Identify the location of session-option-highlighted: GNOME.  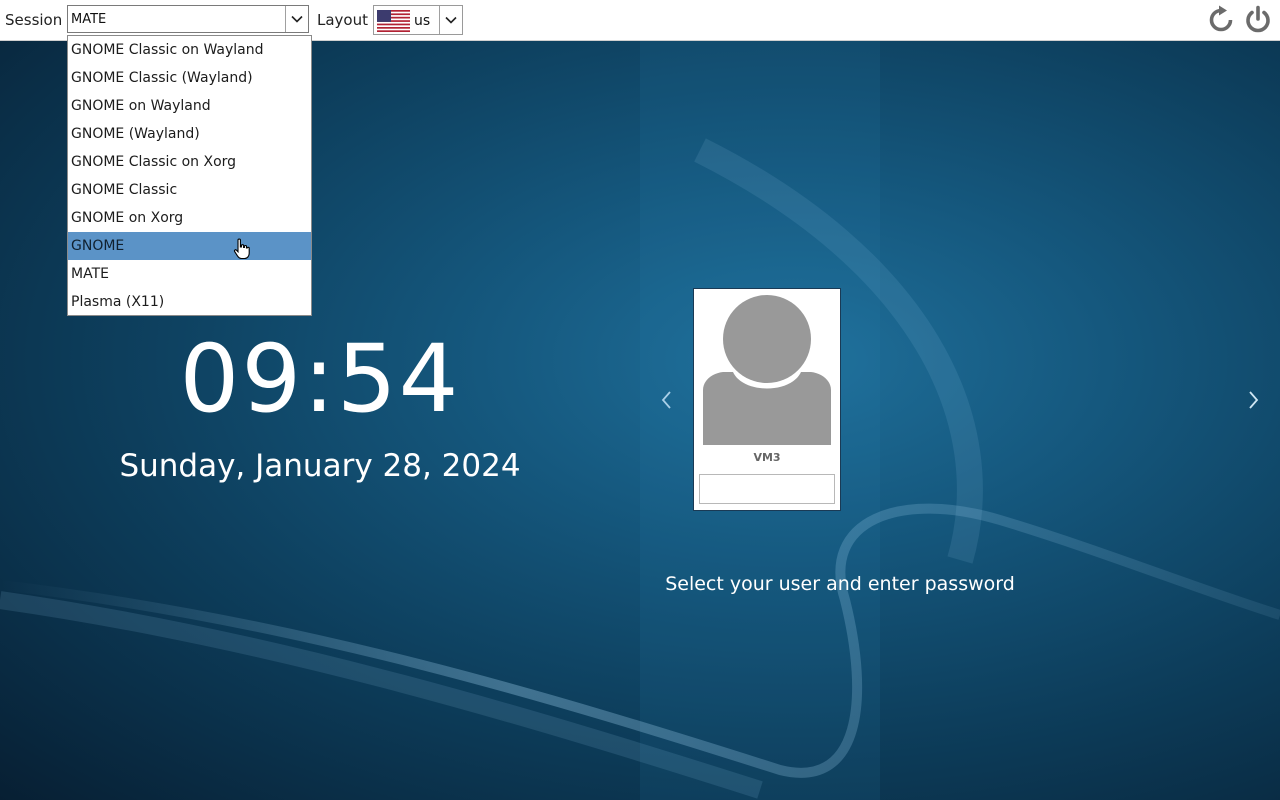
(189, 246).